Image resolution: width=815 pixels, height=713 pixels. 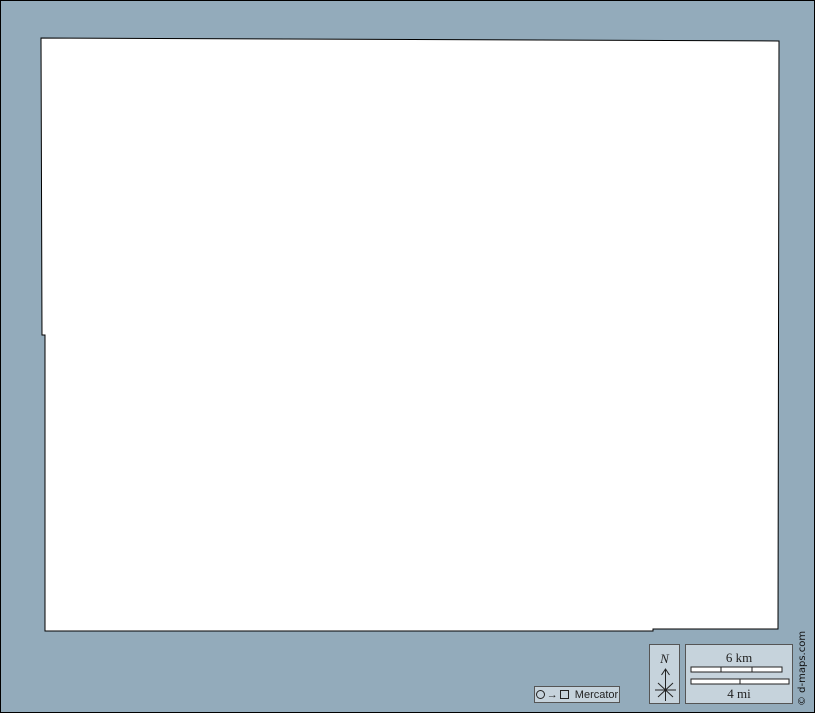 I want to click on projection-name: Mercator, so click(x=596, y=694).